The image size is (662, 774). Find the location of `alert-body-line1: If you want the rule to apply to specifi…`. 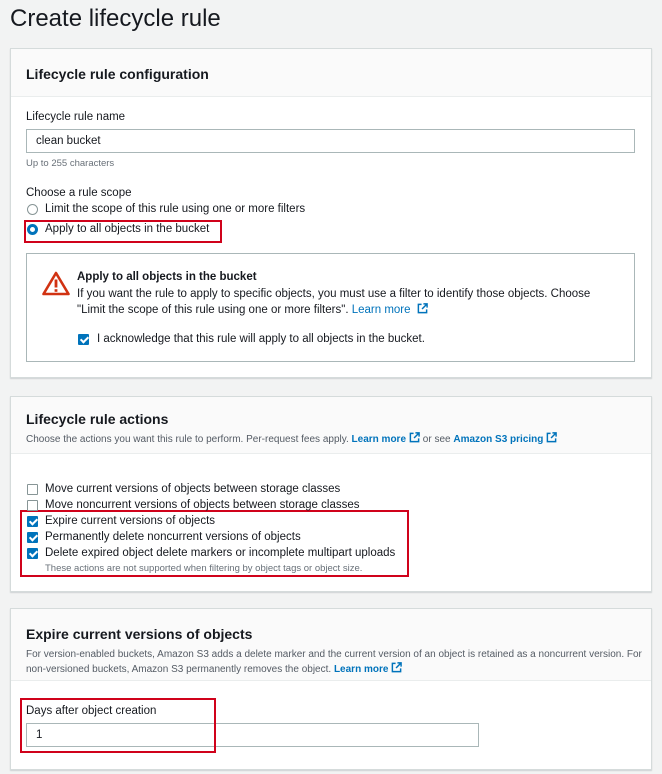

alert-body-line1: If you want the rule to apply to specifi… is located at coordinates (334, 294).